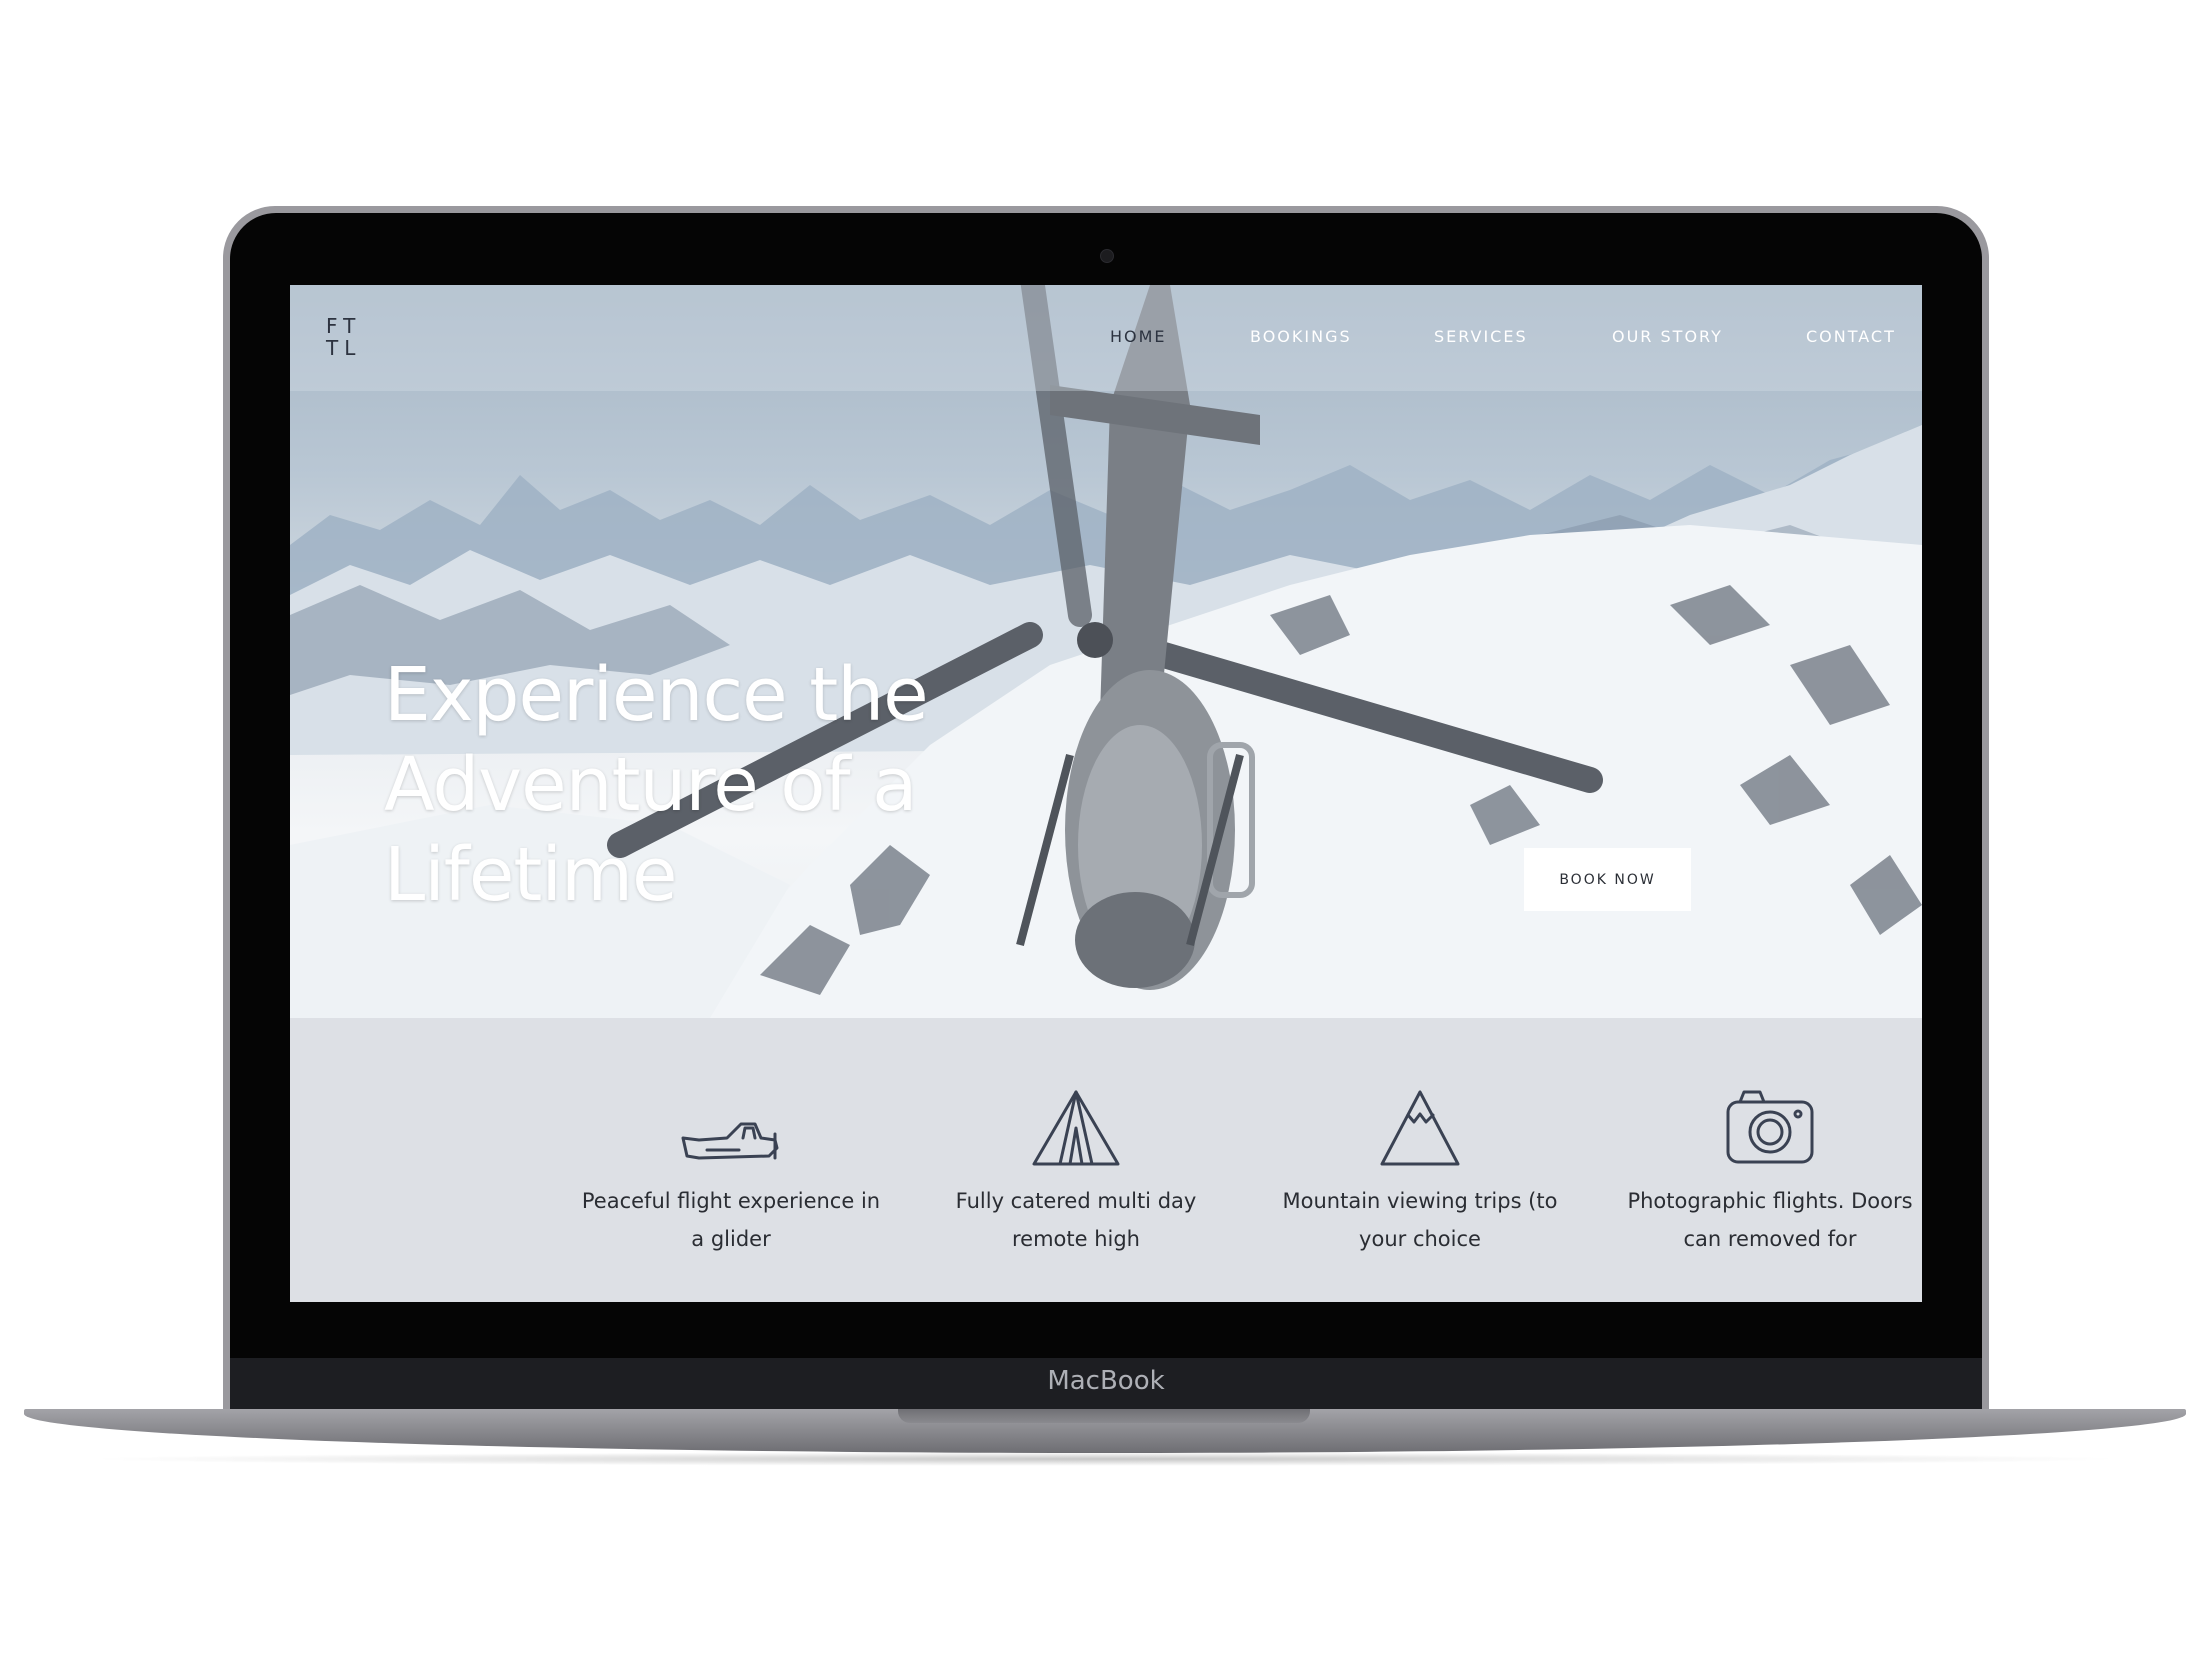 Image resolution: width=2210 pixels, height=1657 pixels. What do you see at coordinates (1107, 256) in the screenshot?
I see `webcam` at bounding box center [1107, 256].